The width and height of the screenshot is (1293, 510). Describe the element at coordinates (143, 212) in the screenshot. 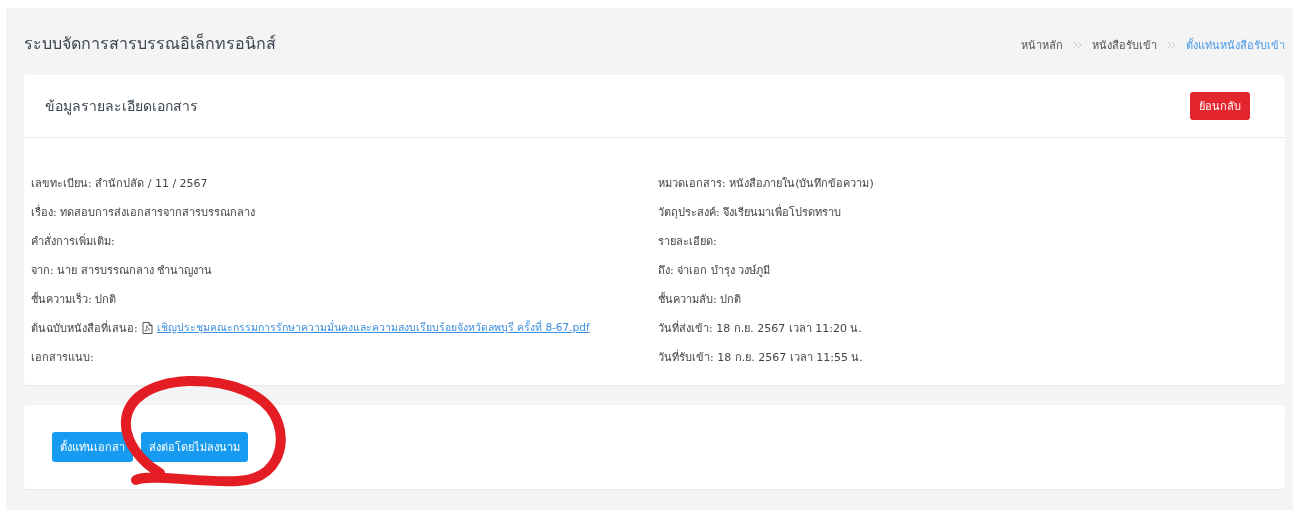

I see `field-text: เรื่อง: ทดสอบการส่งเอกสารจากสารบรรณกลาง` at that location.